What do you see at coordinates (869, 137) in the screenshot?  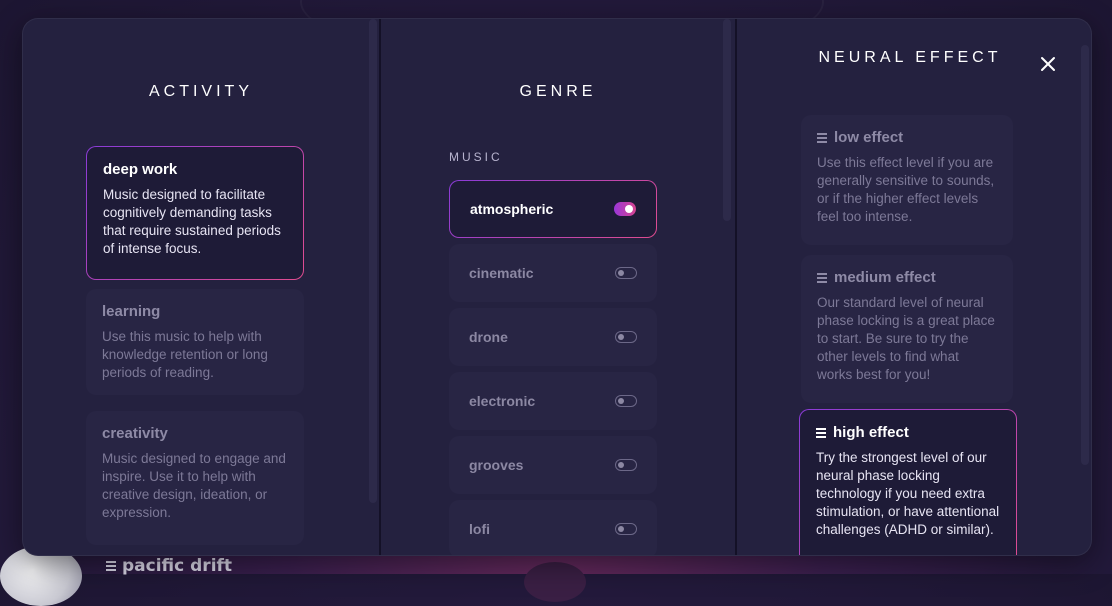 I see `effect-card-title-text: low effect` at bounding box center [869, 137].